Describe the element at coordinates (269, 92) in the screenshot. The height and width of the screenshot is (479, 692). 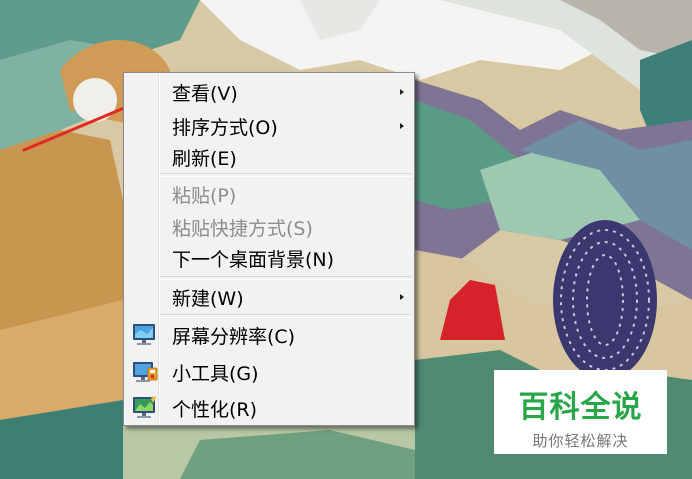
I see `menu-item-view: 查看(V)` at that location.